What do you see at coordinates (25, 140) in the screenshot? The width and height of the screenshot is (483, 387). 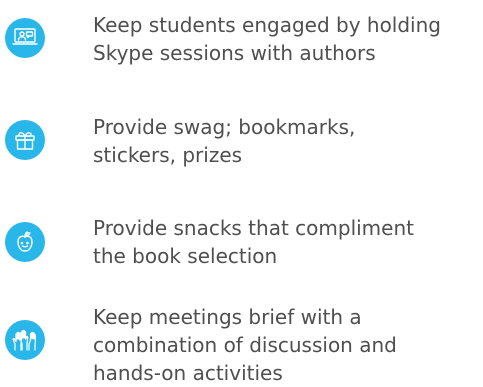 I see `gift-icon` at bounding box center [25, 140].